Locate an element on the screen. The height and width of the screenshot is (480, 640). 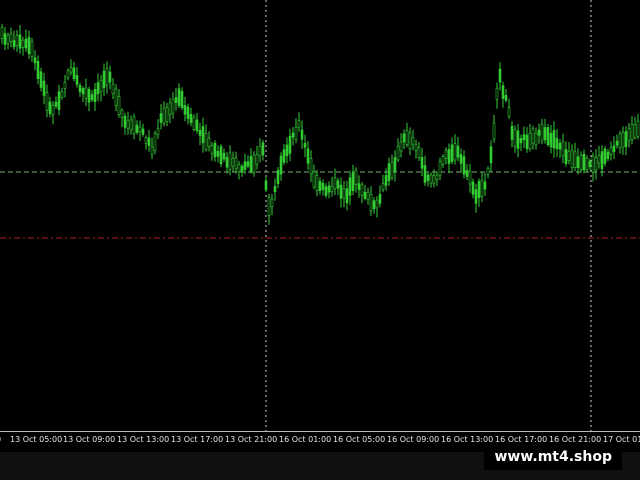
watermark-logo: www.mt4.shop is located at coordinates (553, 458).